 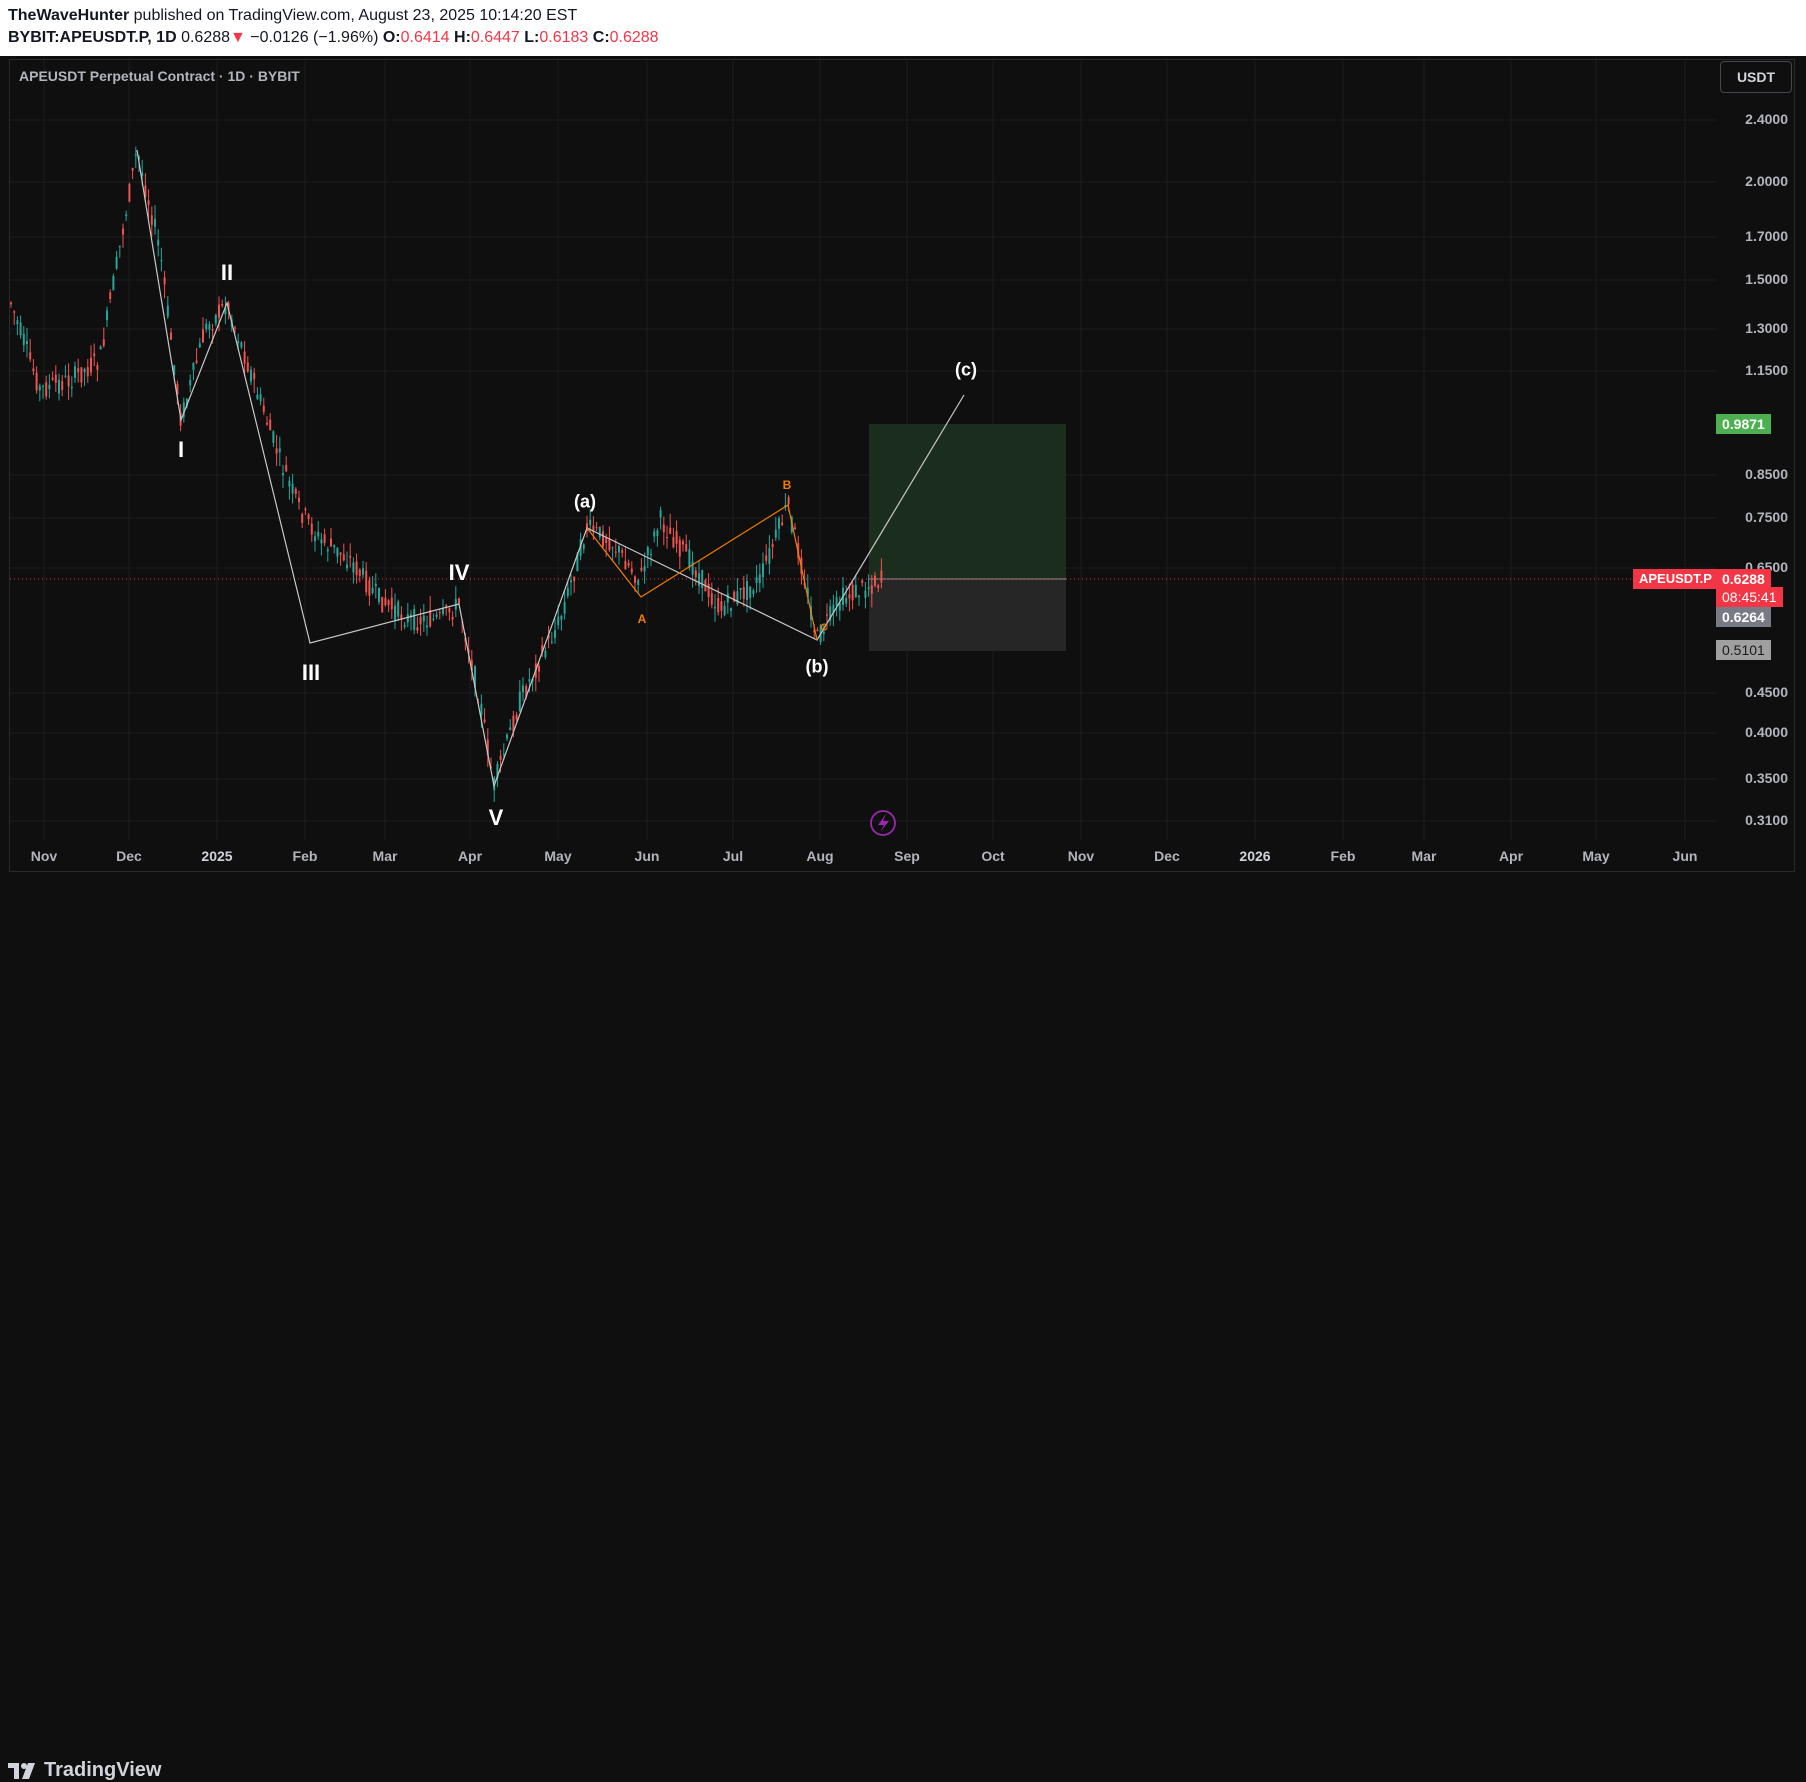 What do you see at coordinates (733, 856) in the screenshot?
I see `time-axis-label: Jul` at bounding box center [733, 856].